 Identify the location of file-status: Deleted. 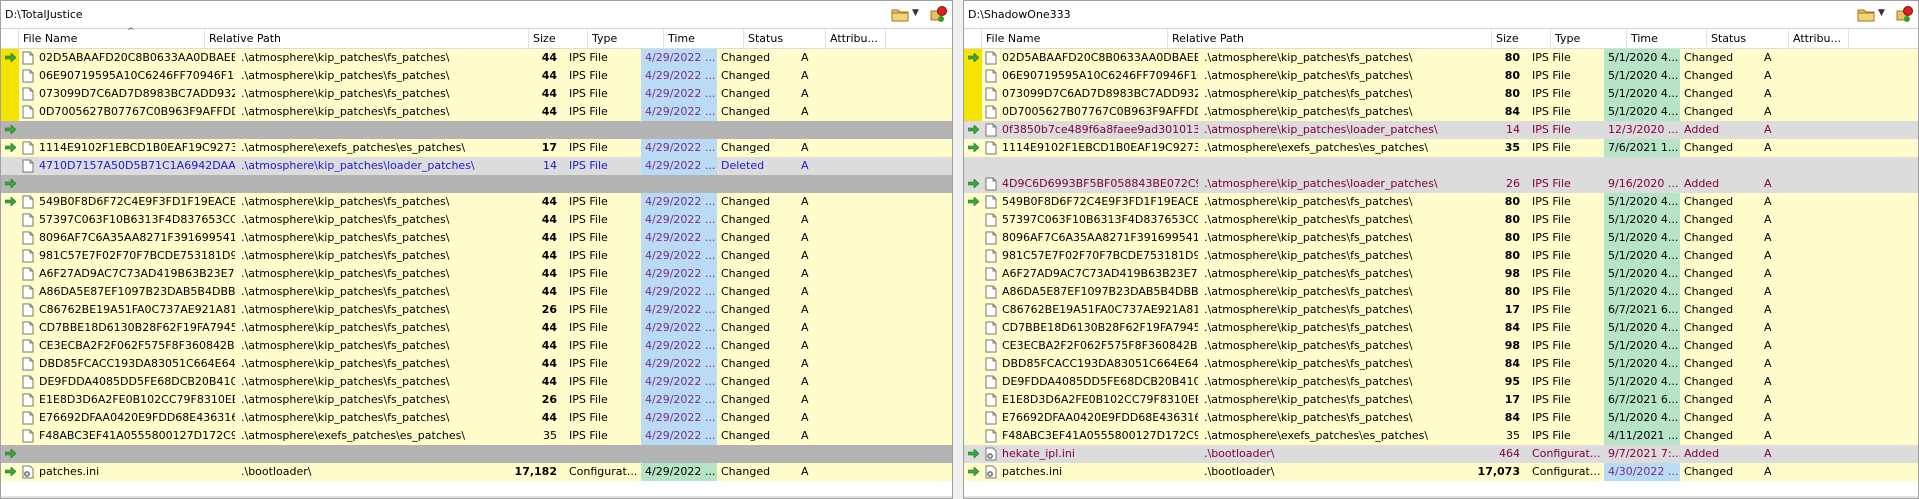
(743, 165).